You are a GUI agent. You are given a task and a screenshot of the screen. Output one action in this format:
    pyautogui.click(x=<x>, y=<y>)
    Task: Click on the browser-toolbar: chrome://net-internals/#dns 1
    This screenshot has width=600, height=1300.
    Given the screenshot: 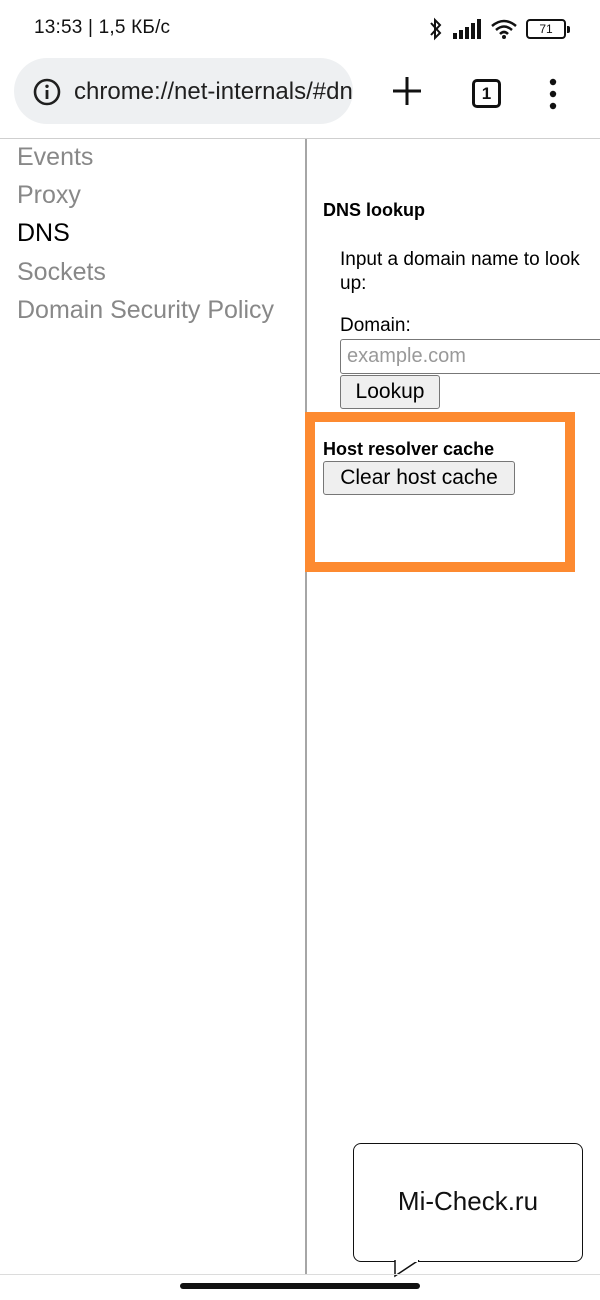 What is the action you would take?
    pyautogui.click(x=300, y=98)
    